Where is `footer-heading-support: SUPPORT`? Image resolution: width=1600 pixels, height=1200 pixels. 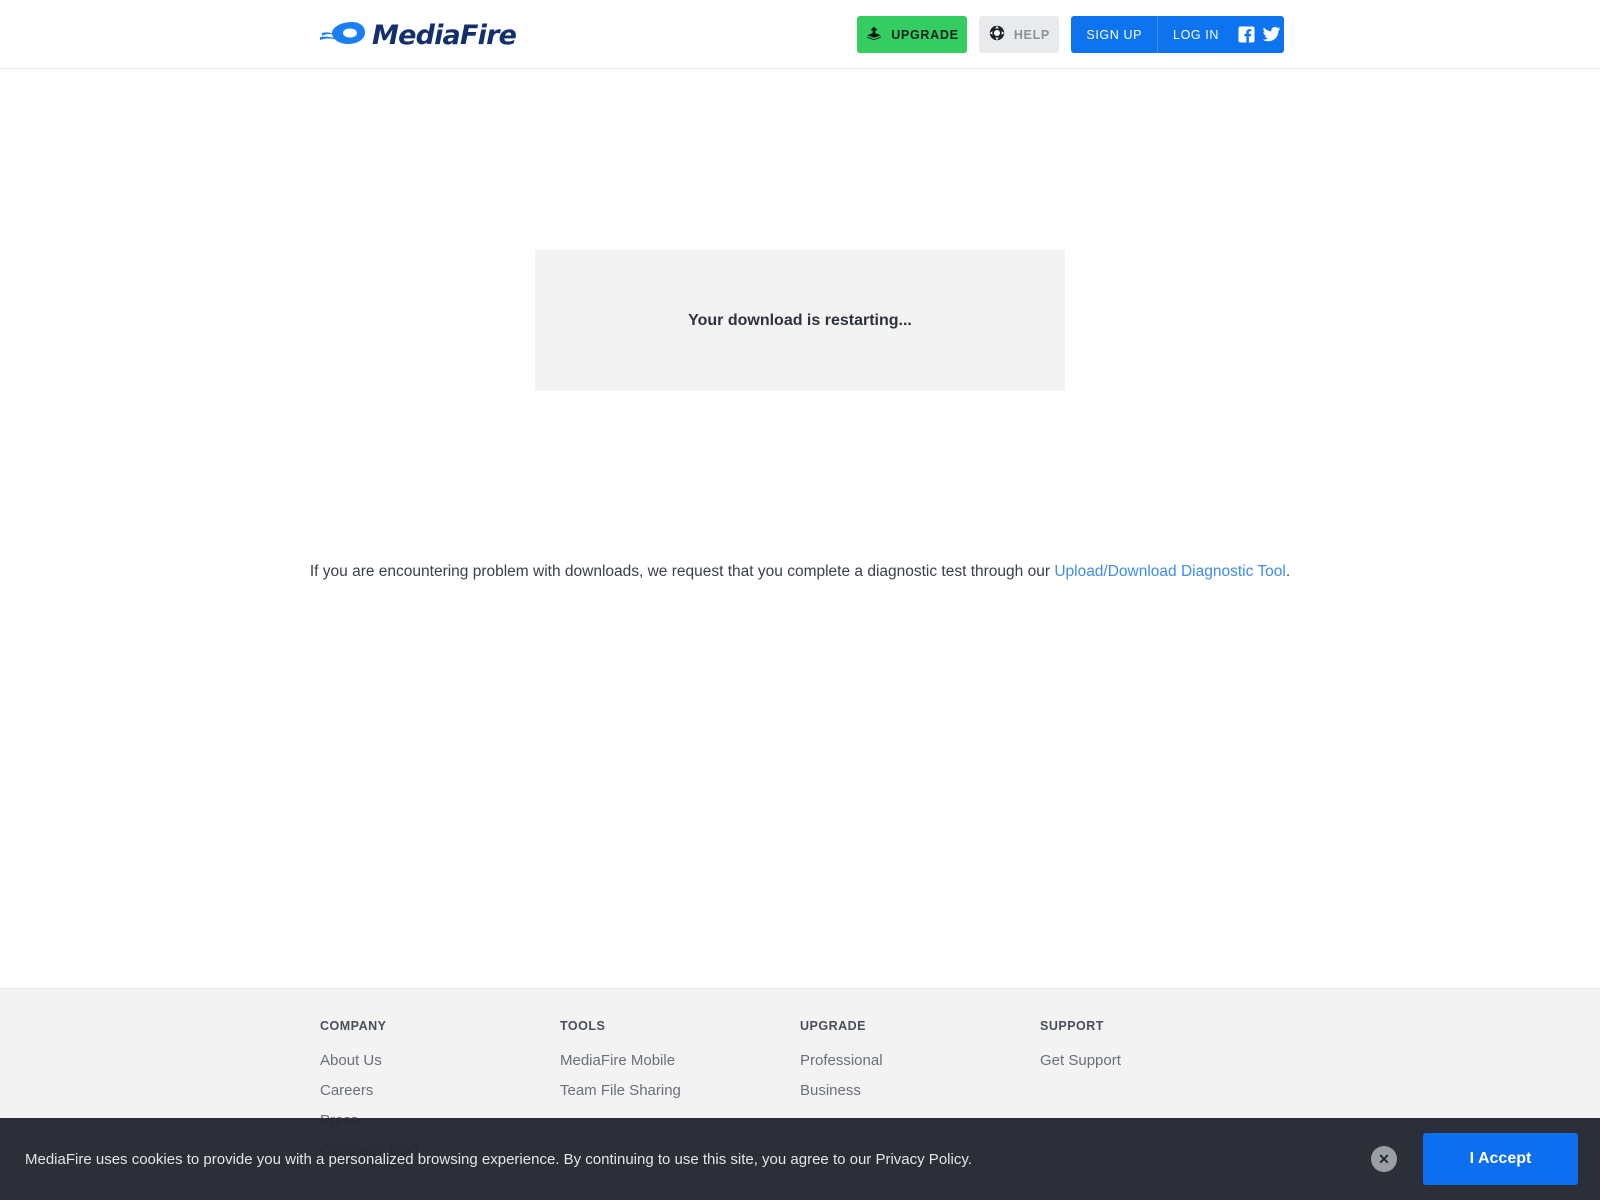
footer-heading-support: SUPPORT is located at coordinates (1072, 1026).